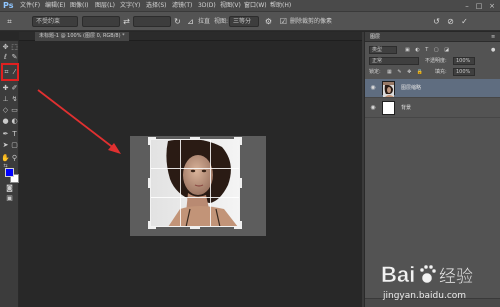 This screenshot has width=500, height=307. Describe the element at coordinates (456, 277) in the screenshot. I see `svg-text: 经验` at that location.